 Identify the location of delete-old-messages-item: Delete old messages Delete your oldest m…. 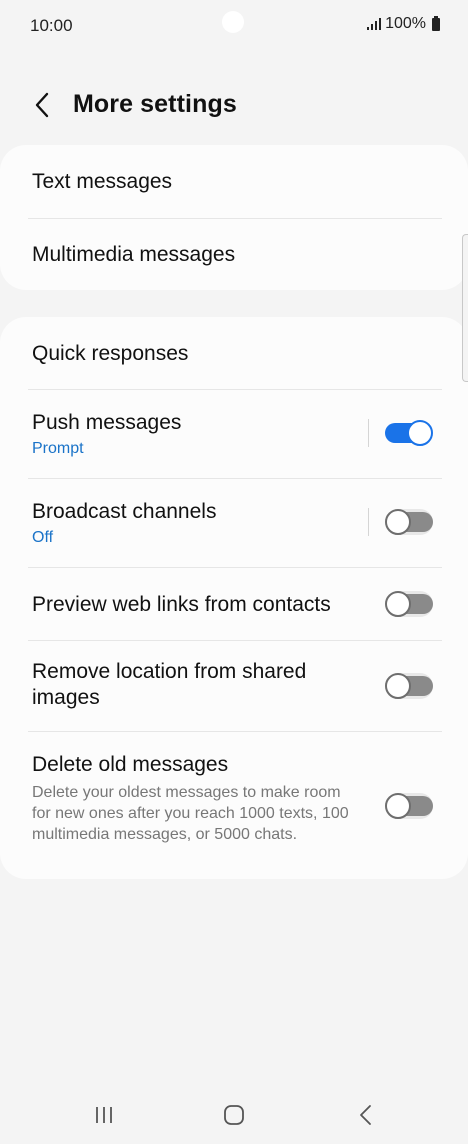
(234, 805).